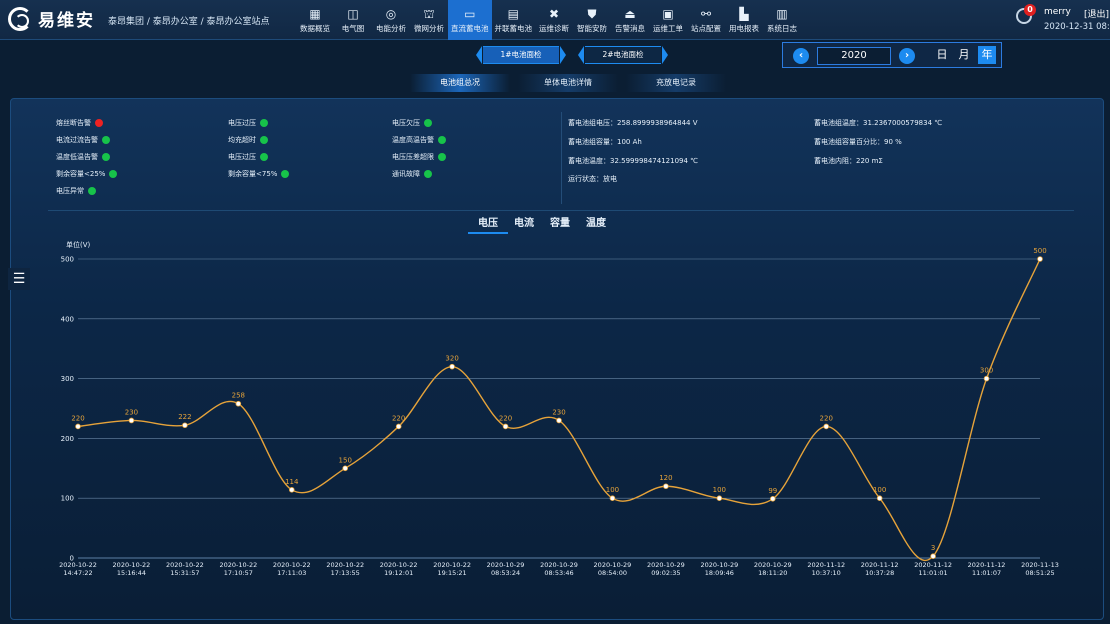 This screenshot has width=1110, height=624. I want to click on tab-charge-records: 充放电记录, so click(676, 83).